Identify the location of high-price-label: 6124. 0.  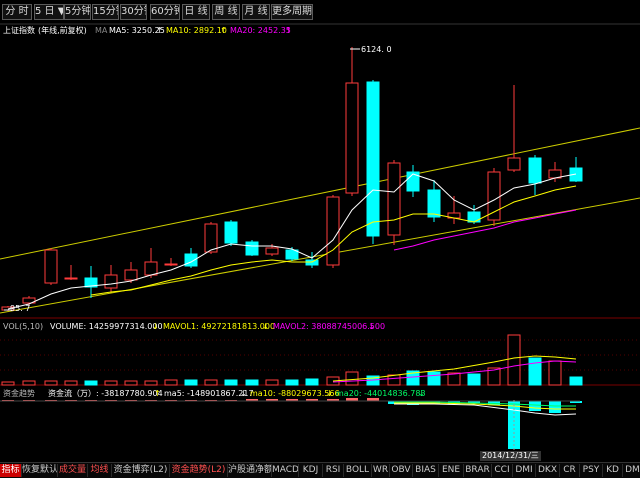
(376, 49).